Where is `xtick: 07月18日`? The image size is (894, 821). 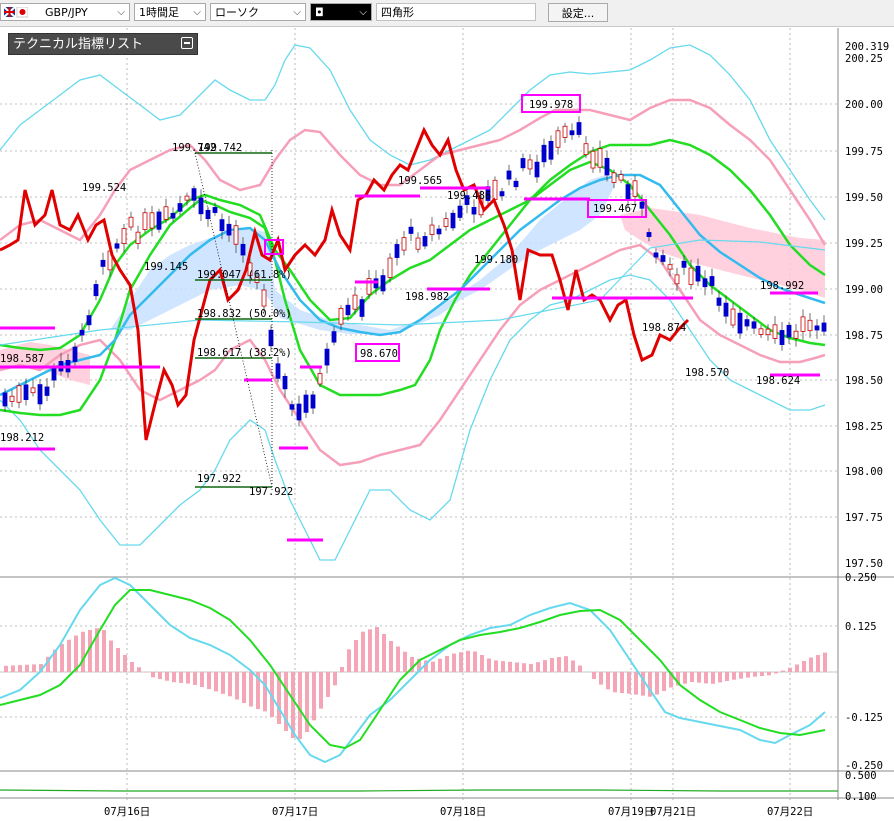
xtick: 07月18日 is located at coordinates (463, 812).